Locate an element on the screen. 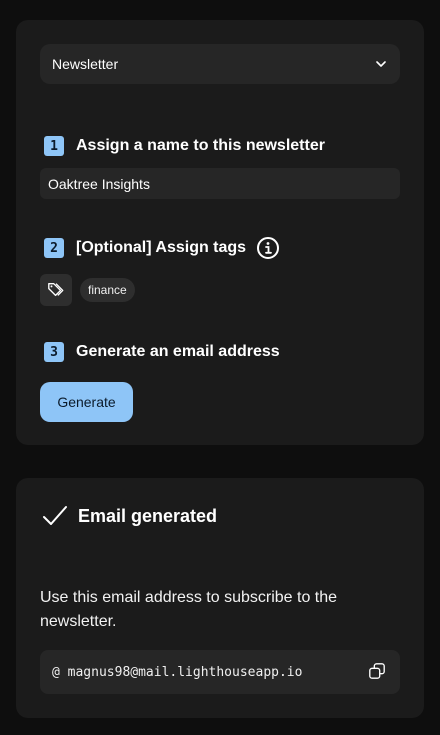 The width and height of the screenshot is (440, 735). step-1-heading: 1 Assign a name to this newsletter is located at coordinates (184, 146).